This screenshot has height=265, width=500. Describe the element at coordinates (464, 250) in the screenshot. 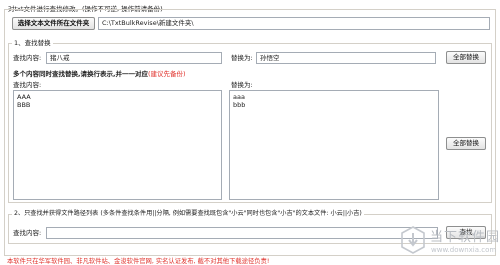

I see `watermark-url: www.downxia.com` at that location.